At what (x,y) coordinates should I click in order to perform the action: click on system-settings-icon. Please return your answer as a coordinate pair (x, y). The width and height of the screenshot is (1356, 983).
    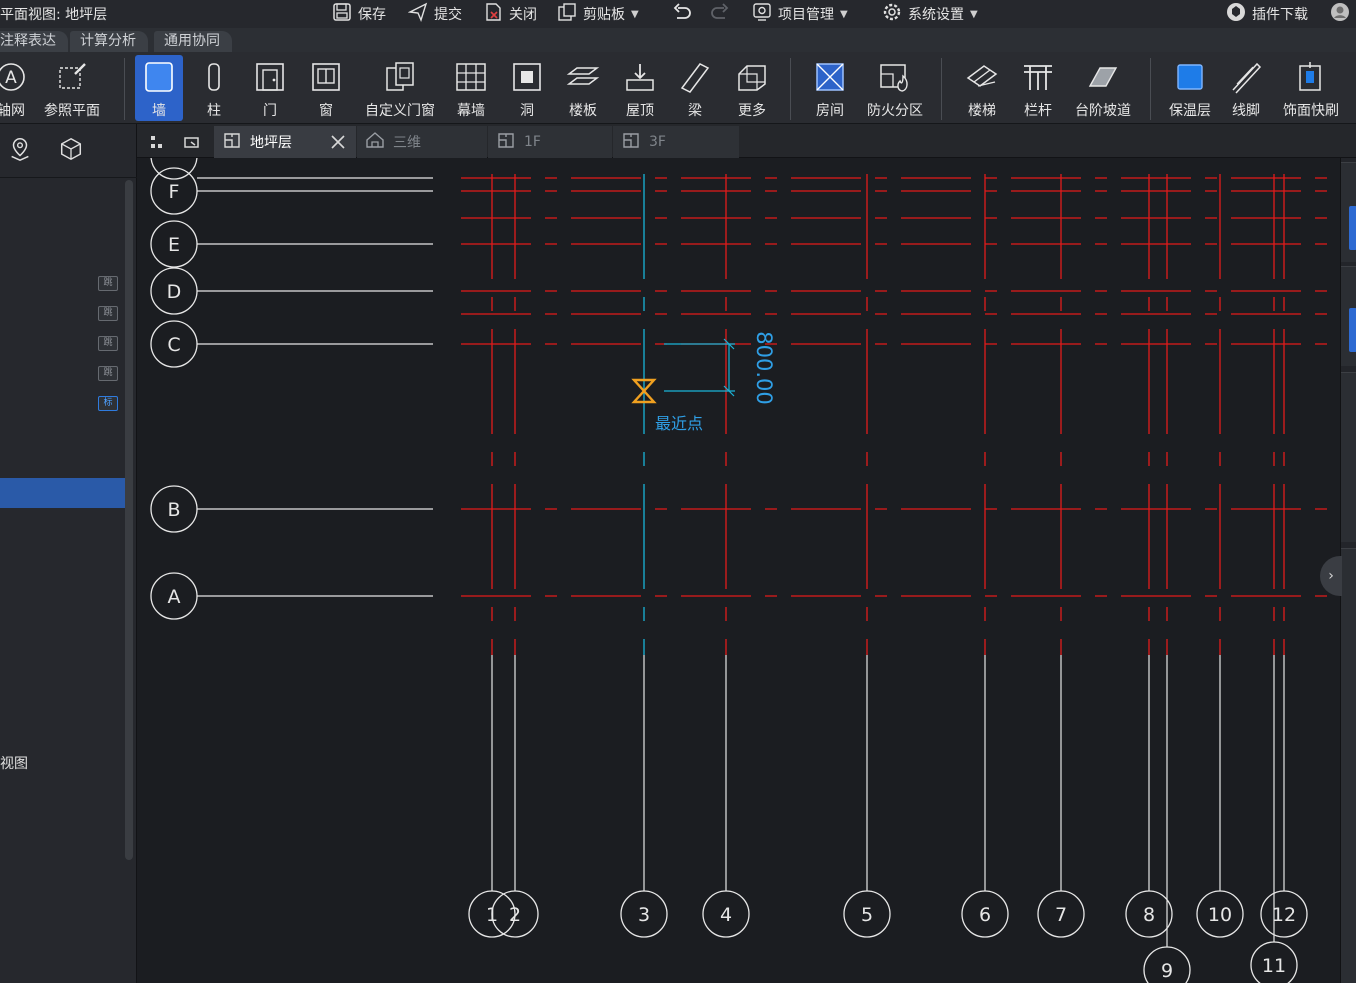
    Looking at the image, I should click on (892, 14).